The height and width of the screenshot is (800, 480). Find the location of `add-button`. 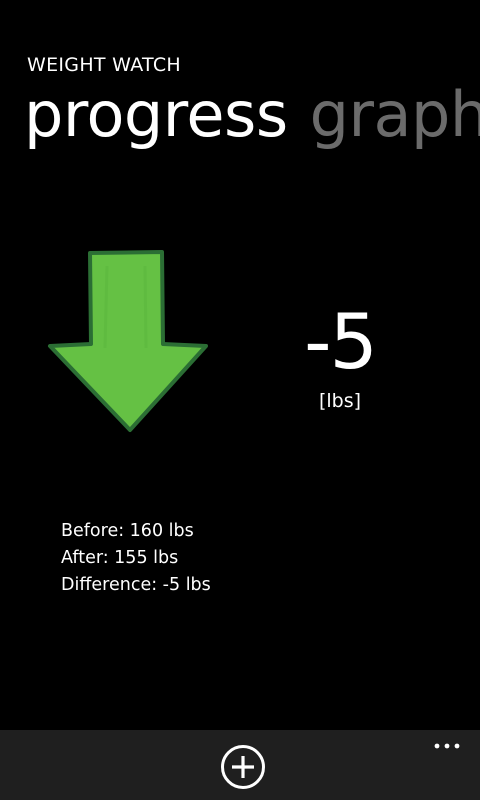

add-button is located at coordinates (243, 767).